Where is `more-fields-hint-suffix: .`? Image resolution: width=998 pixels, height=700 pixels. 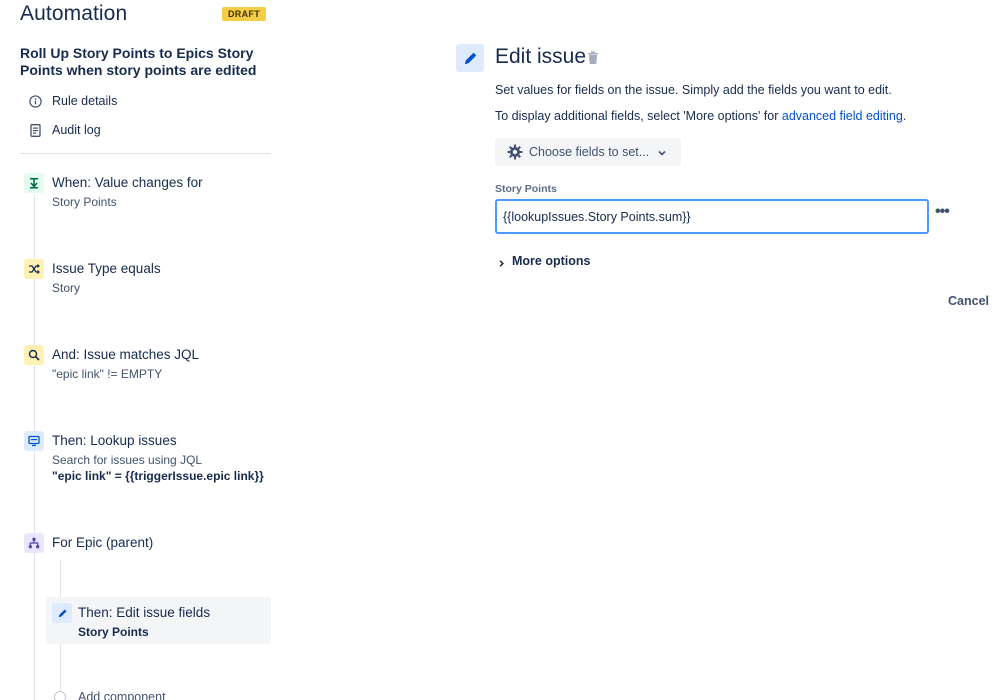 more-fields-hint-suffix: . is located at coordinates (904, 116).